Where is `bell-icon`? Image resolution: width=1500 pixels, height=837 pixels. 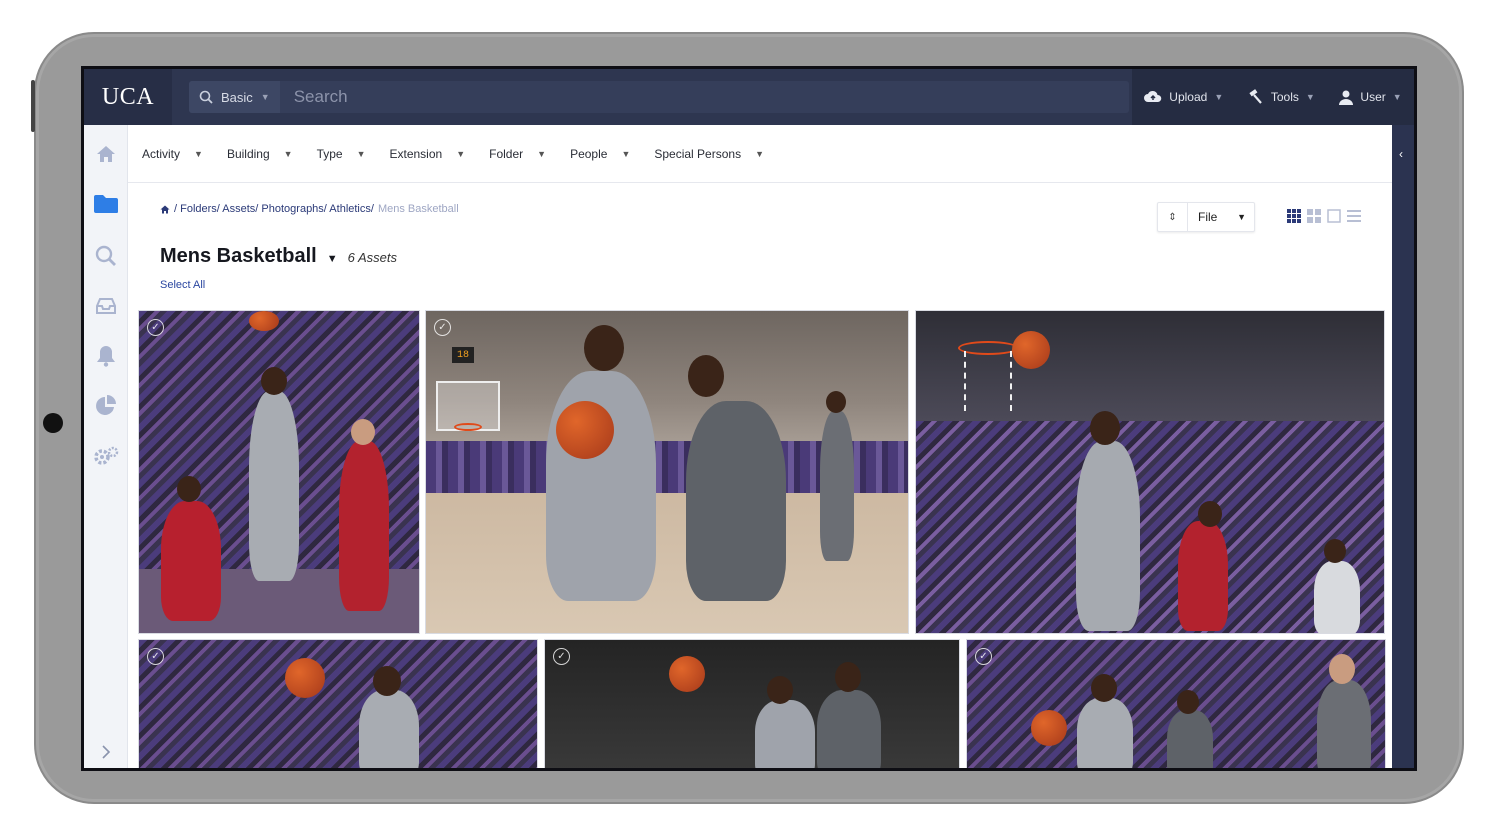 bell-icon is located at coordinates (106, 356).